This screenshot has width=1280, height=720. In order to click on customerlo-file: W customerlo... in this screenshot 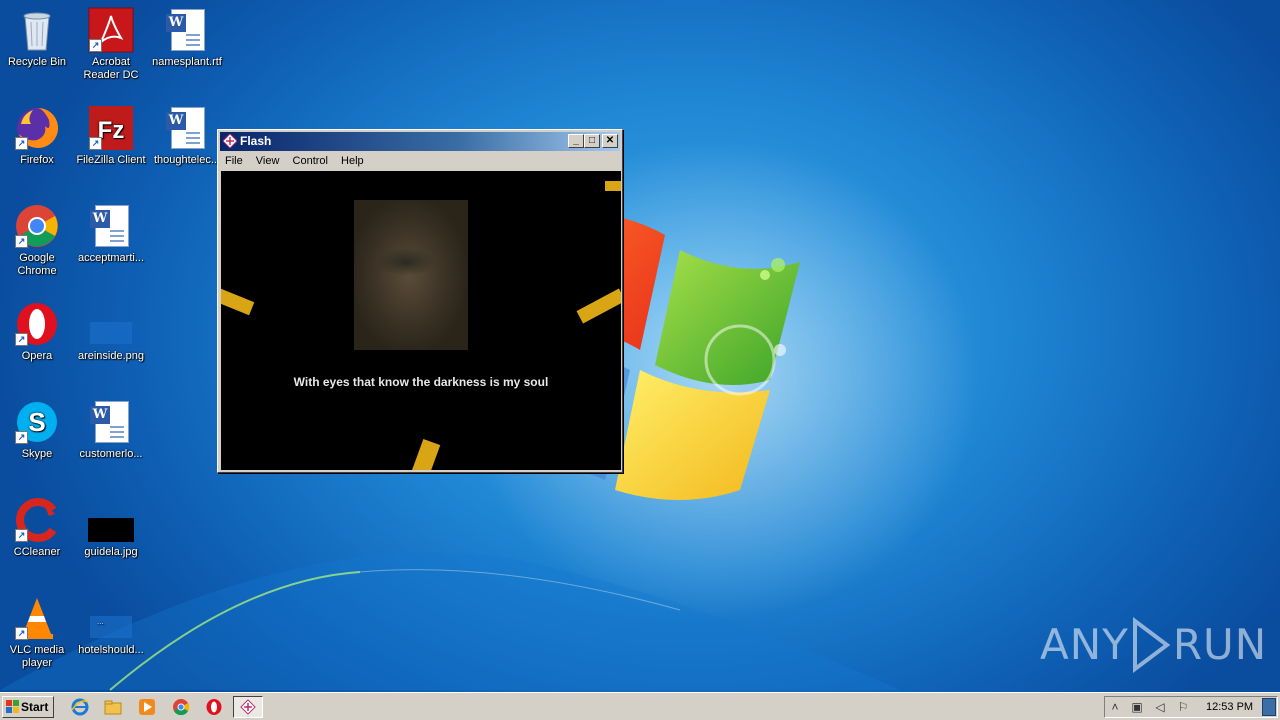, I will do `click(111, 429)`.